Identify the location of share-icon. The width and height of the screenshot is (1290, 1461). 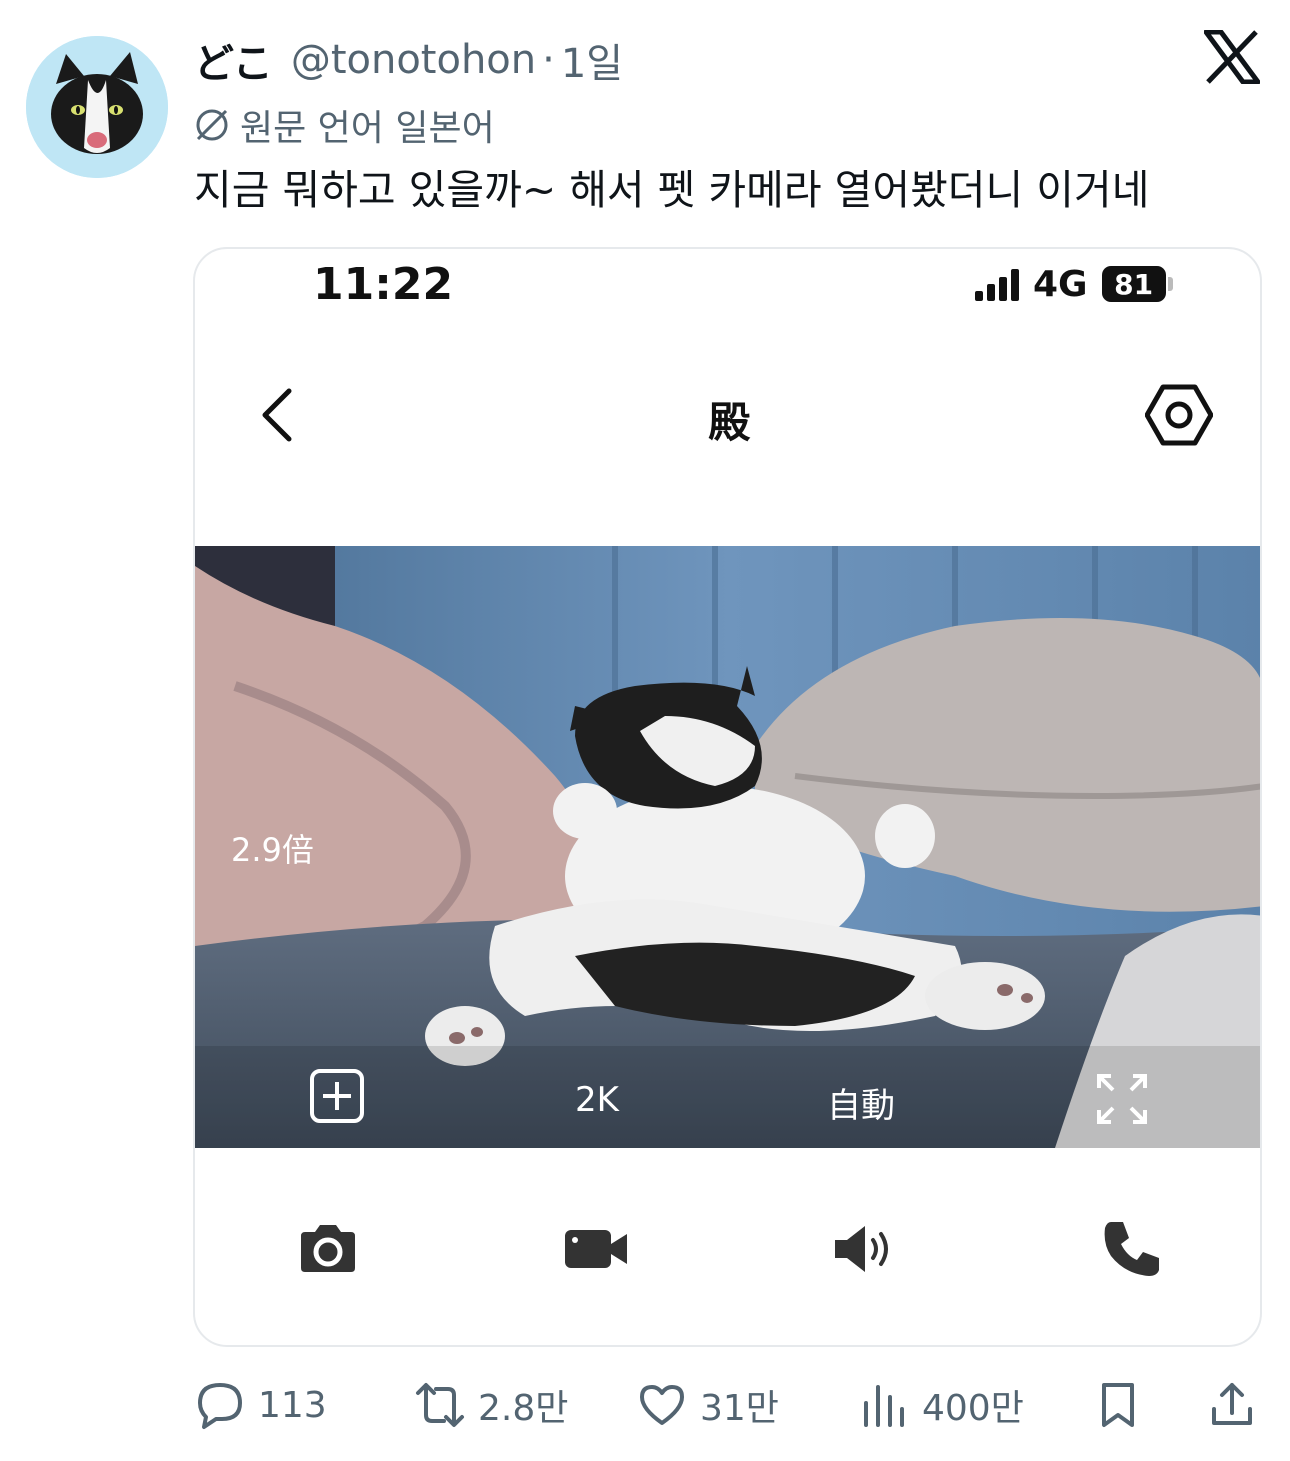
(1232, 1404).